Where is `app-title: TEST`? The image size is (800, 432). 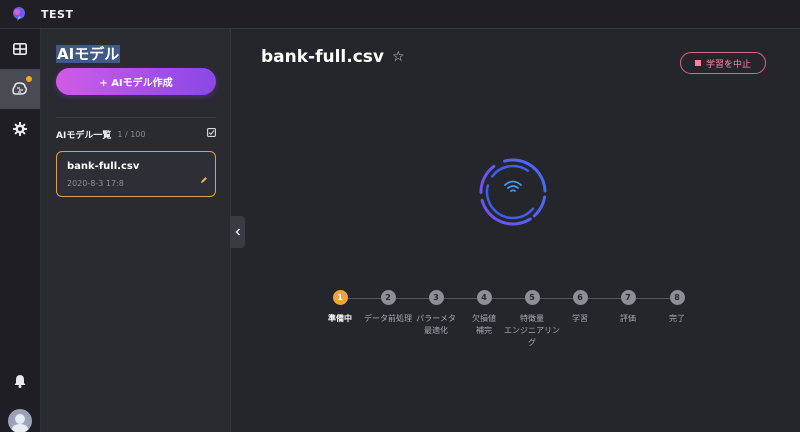
app-title: TEST is located at coordinates (57, 14).